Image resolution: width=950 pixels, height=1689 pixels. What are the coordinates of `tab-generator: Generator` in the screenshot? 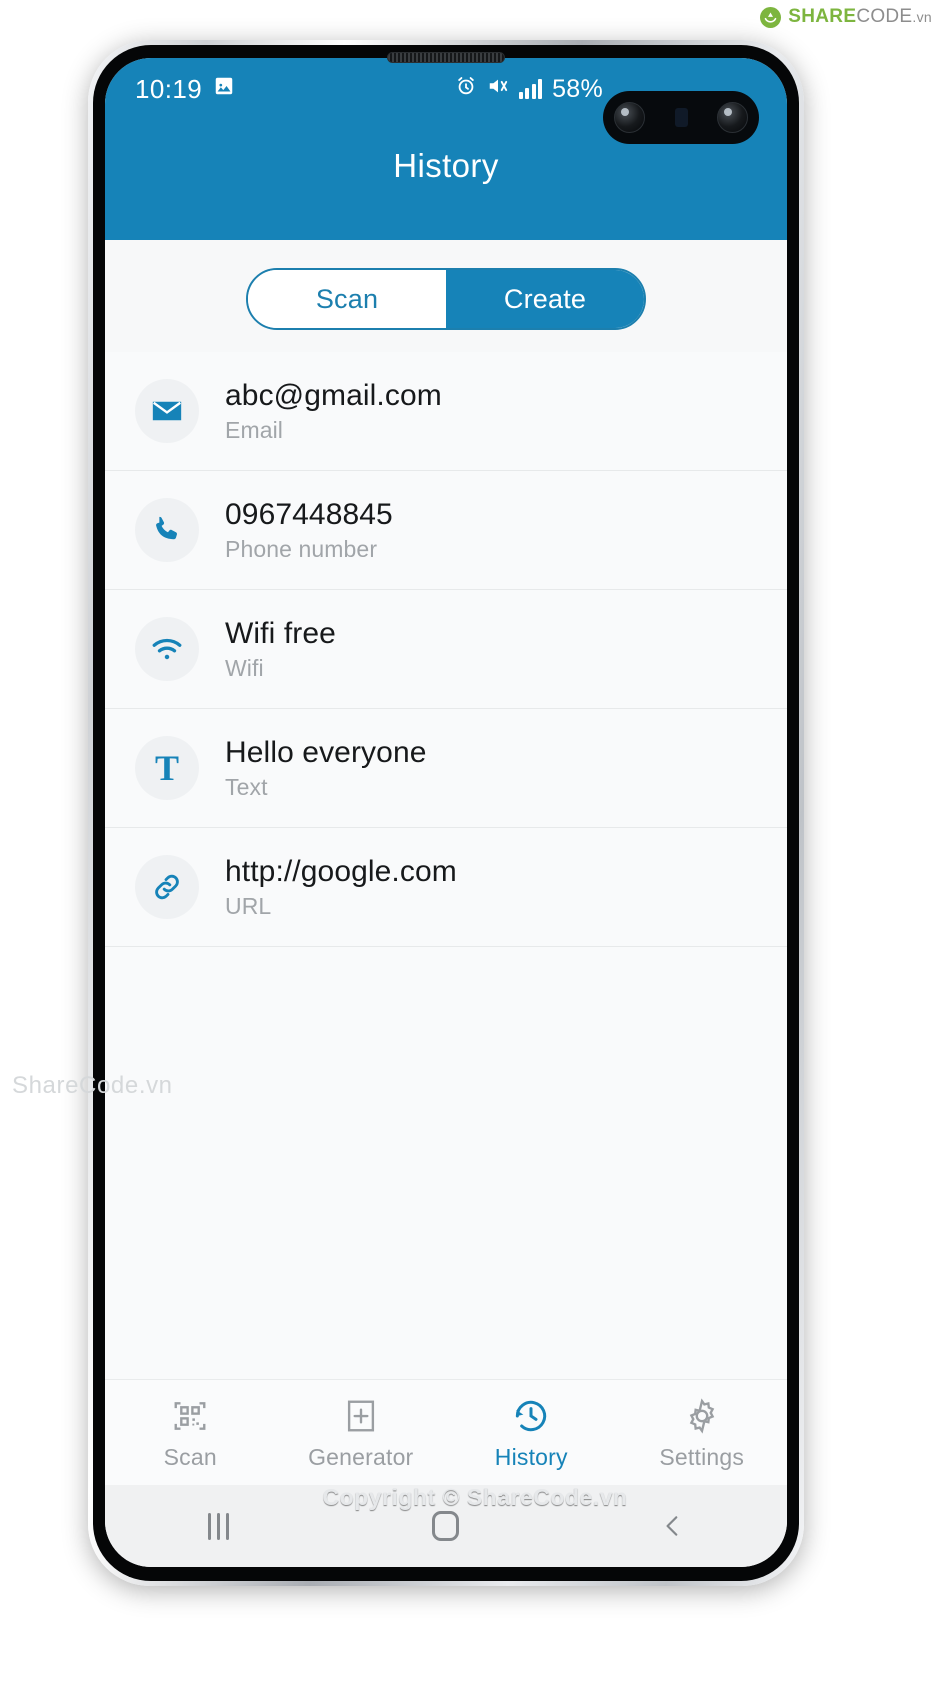 It's located at (361, 1433).